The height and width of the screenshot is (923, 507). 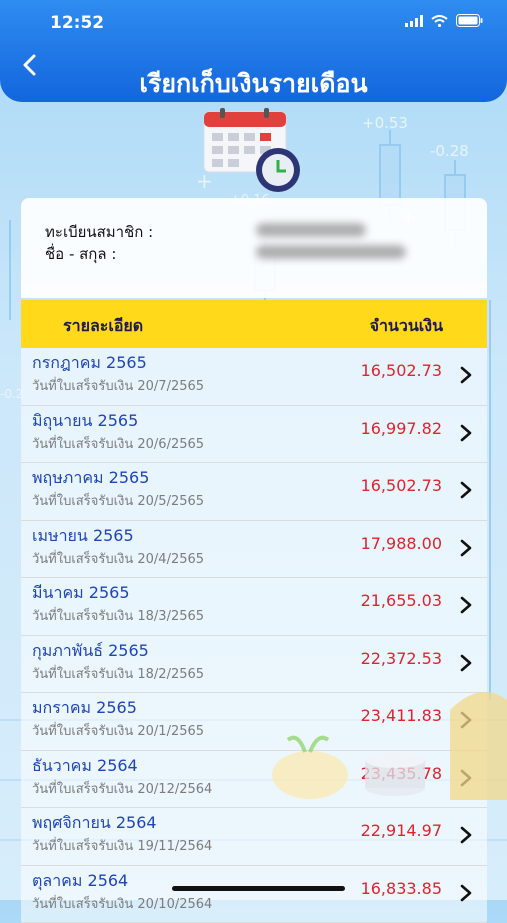 I want to click on column-detail-header: รายละเอียด, so click(x=103, y=326).